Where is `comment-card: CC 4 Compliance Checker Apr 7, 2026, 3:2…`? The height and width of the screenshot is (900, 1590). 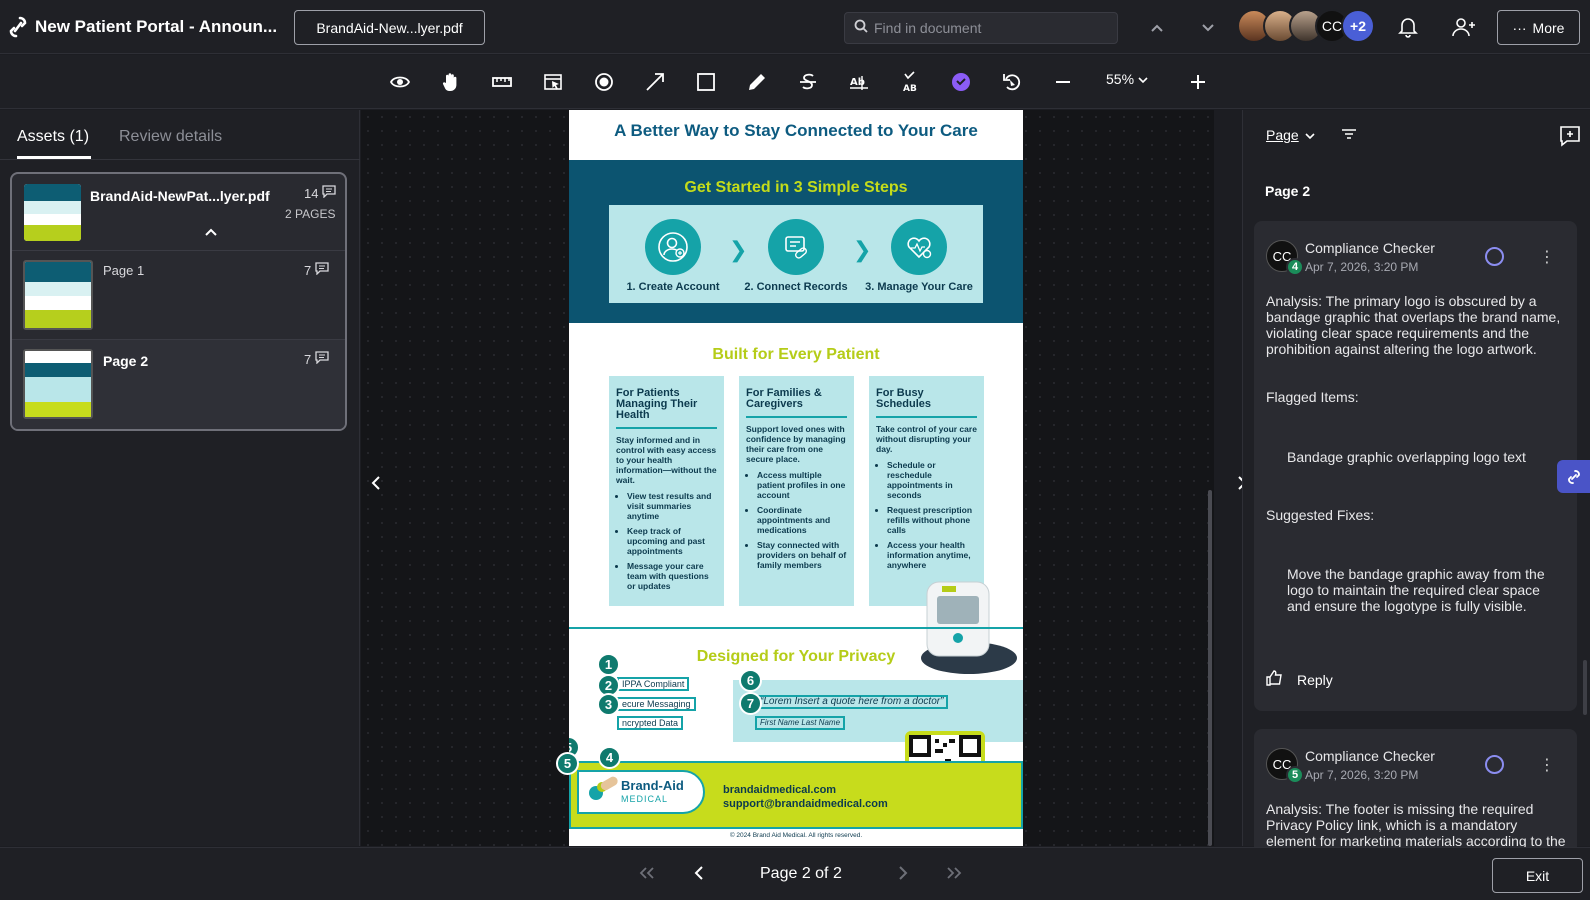 comment-card: CC 4 Compliance Checker Apr 7, 2026, 3:2… is located at coordinates (1415, 466).